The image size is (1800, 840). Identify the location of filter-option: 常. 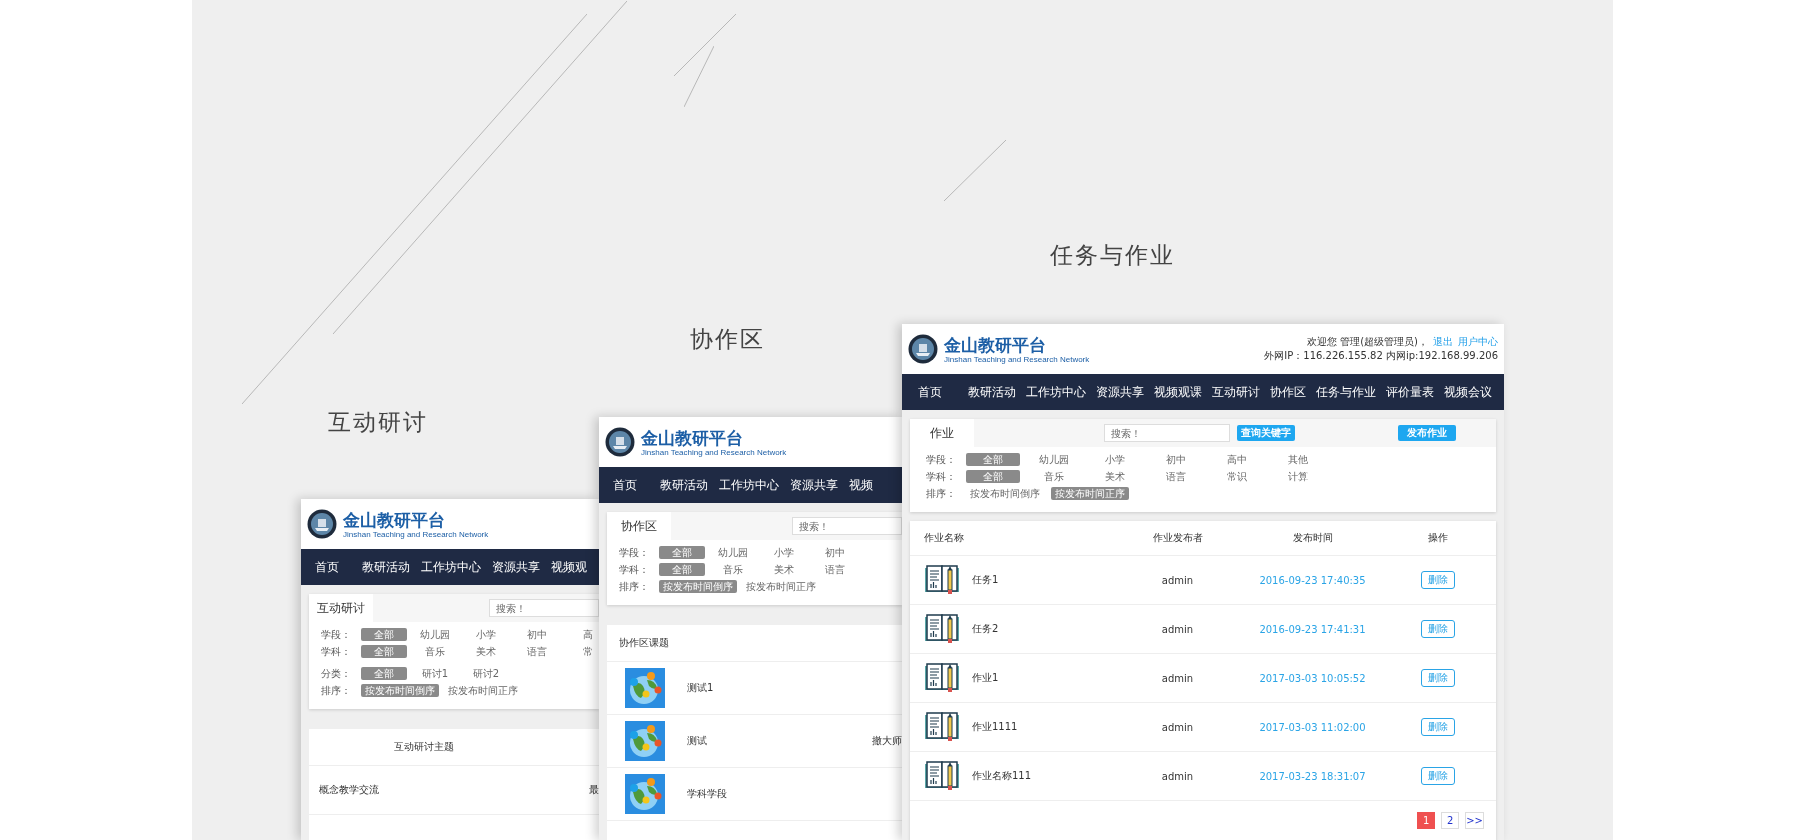
(582, 651).